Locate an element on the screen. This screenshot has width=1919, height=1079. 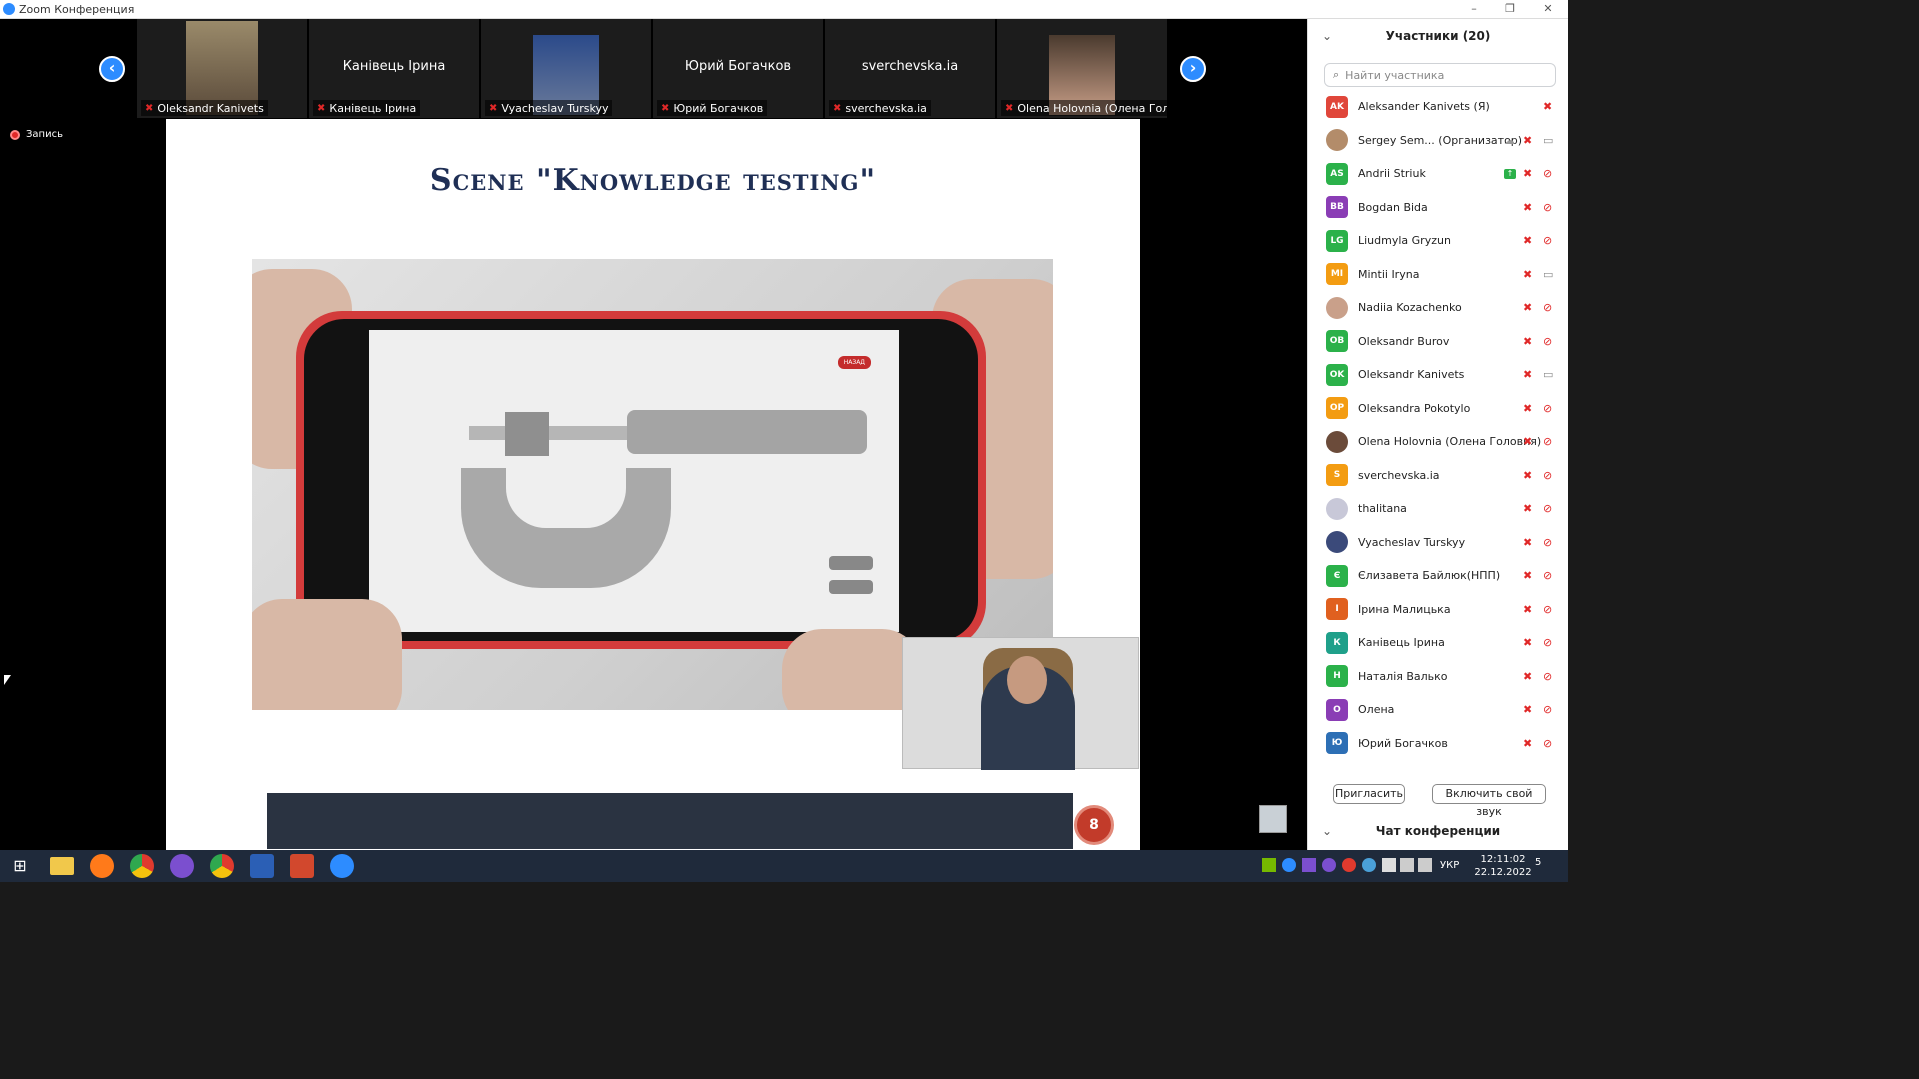
participant-row: thalitana ✖ ⊘ is located at coordinates (1438, 509).